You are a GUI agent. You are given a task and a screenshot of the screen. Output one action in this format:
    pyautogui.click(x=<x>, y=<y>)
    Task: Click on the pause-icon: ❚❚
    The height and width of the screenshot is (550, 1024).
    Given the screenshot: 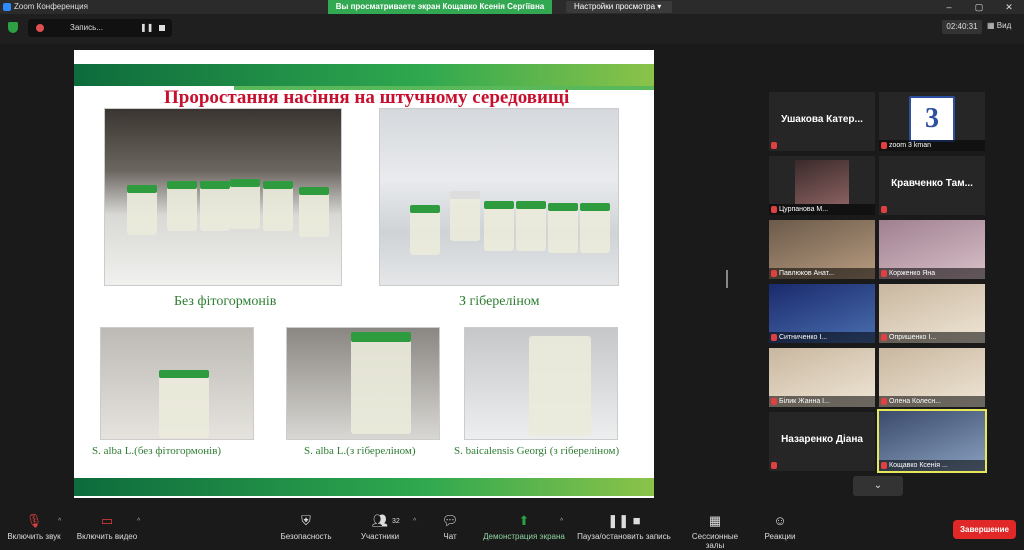 What is the action you would take?
    pyautogui.click(x=146, y=27)
    